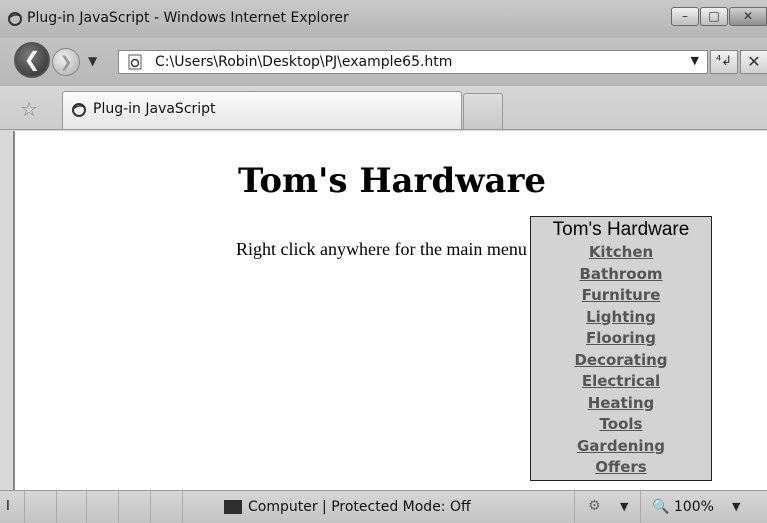 This screenshot has width=767, height=523. I want to click on menu-item-gardening: Gardening, so click(621, 447).